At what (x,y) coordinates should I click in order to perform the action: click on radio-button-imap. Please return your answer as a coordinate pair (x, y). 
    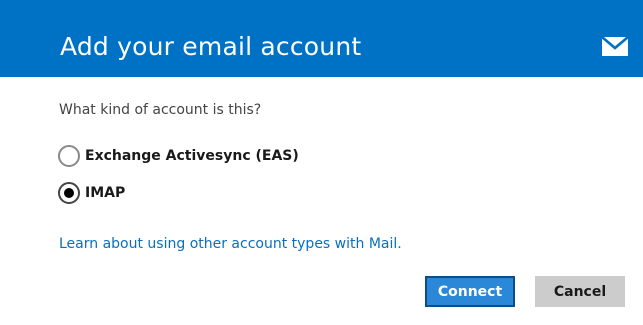
    Looking at the image, I should click on (69, 193).